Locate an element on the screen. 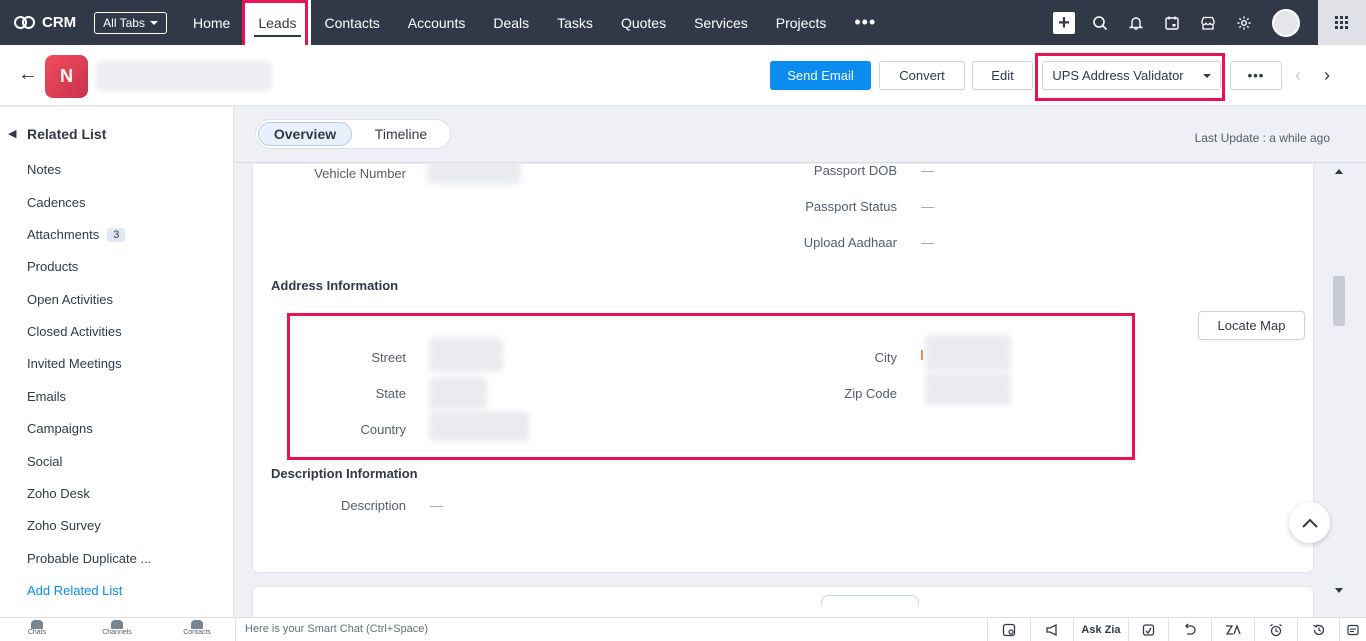 Image resolution: width=1366 pixels, height=641 pixels. tab-deals: Deals is located at coordinates (511, 22).